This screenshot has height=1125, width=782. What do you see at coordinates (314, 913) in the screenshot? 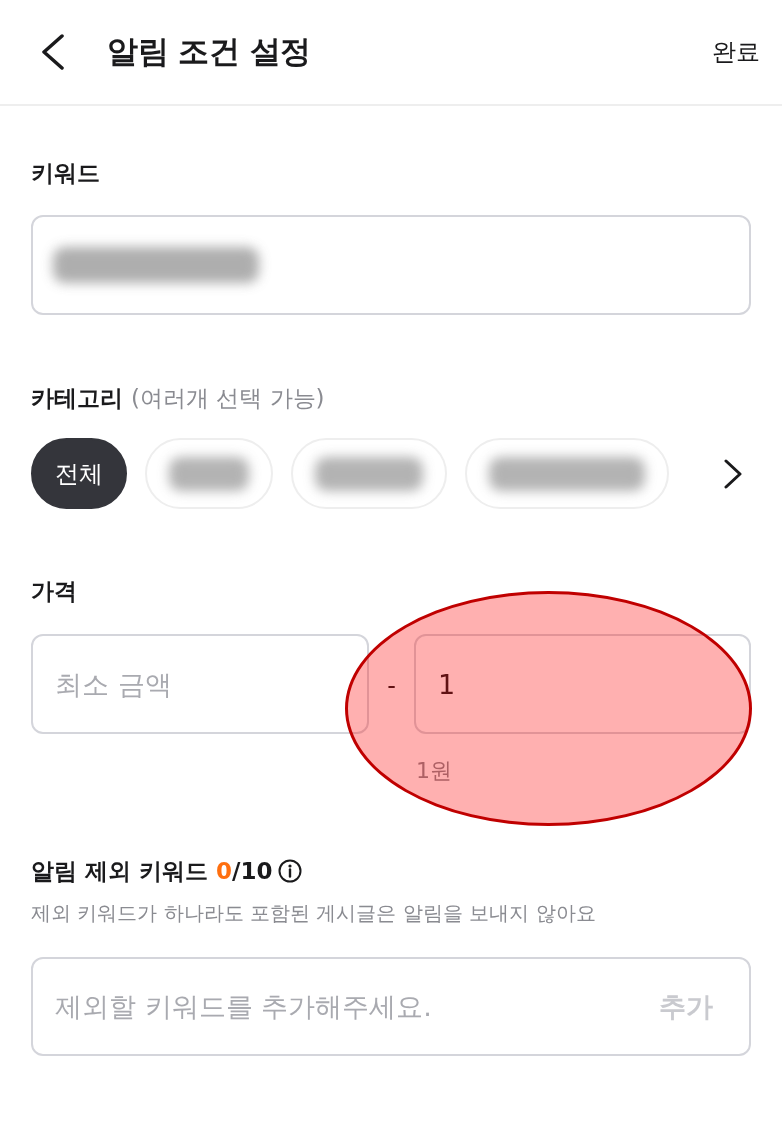
I see `exclude-description: 제외 키워드가 하나라도 포함된 게시글은 알림을 보내지 않아요` at bounding box center [314, 913].